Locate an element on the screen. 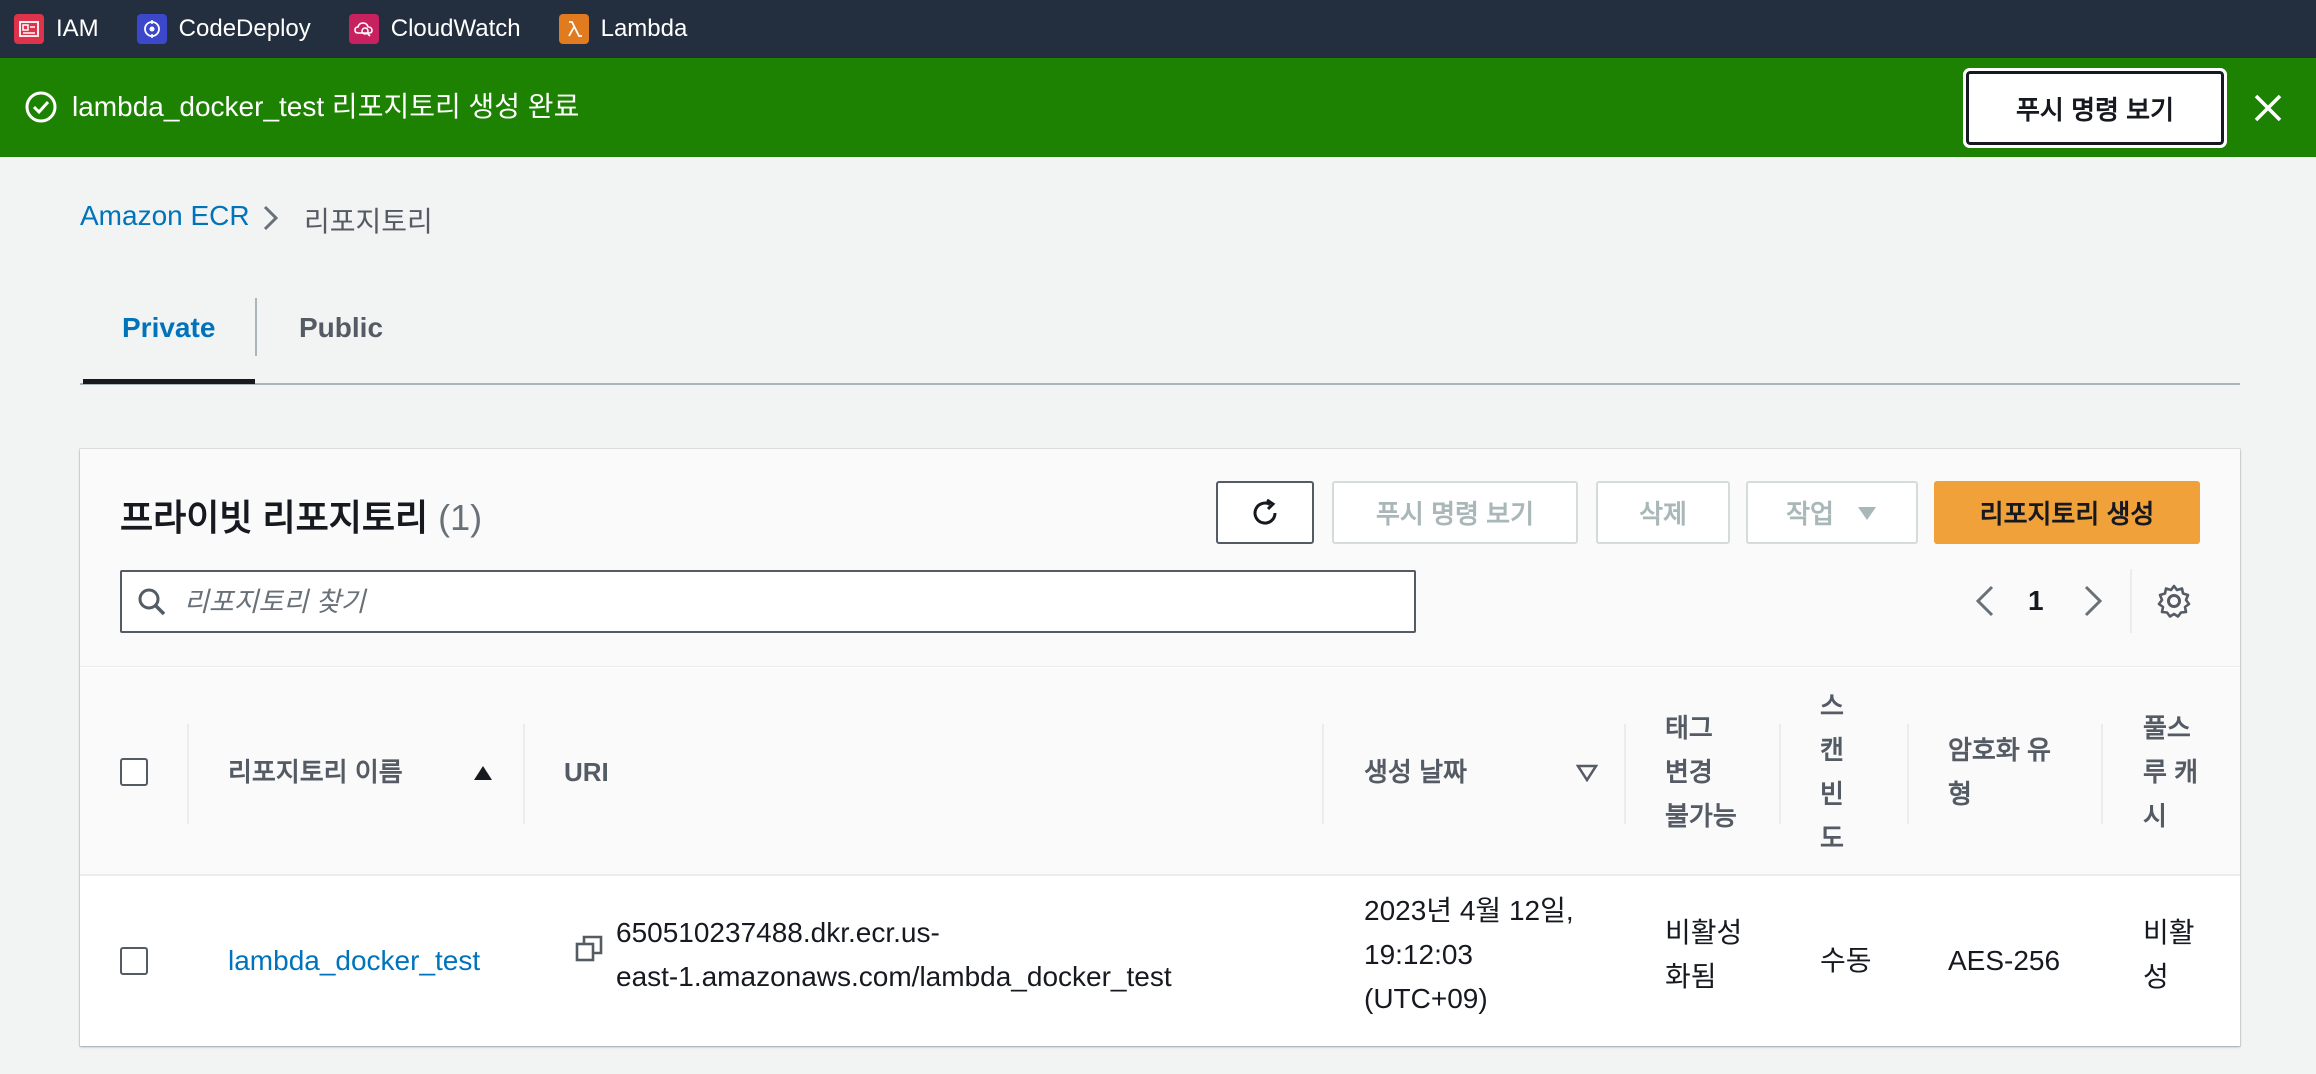 This screenshot has width=2316, height=1074. tab-divider is located at coordinates (256, 327).